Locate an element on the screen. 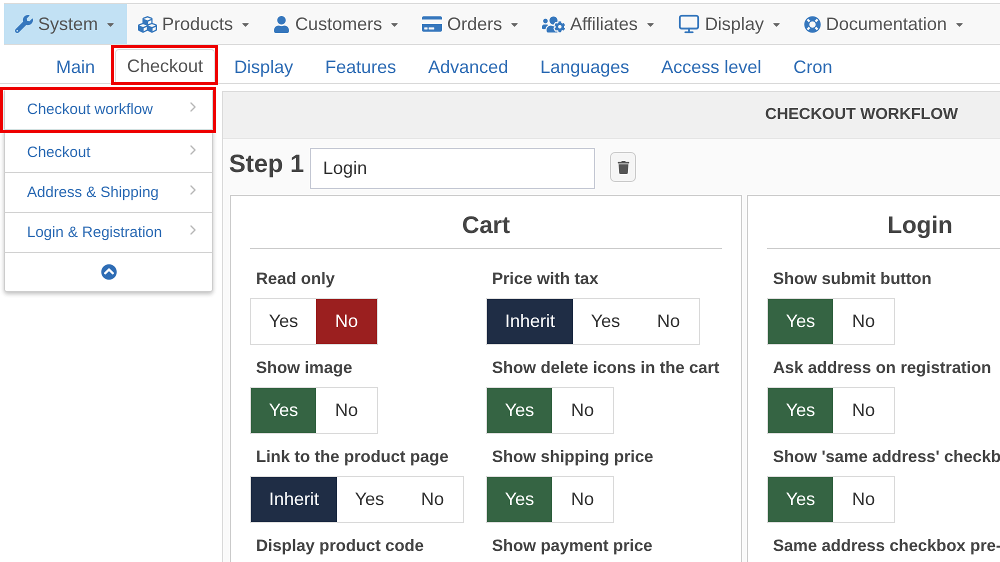  nav-menu-item: Customers is located at coordinates (337, 24).